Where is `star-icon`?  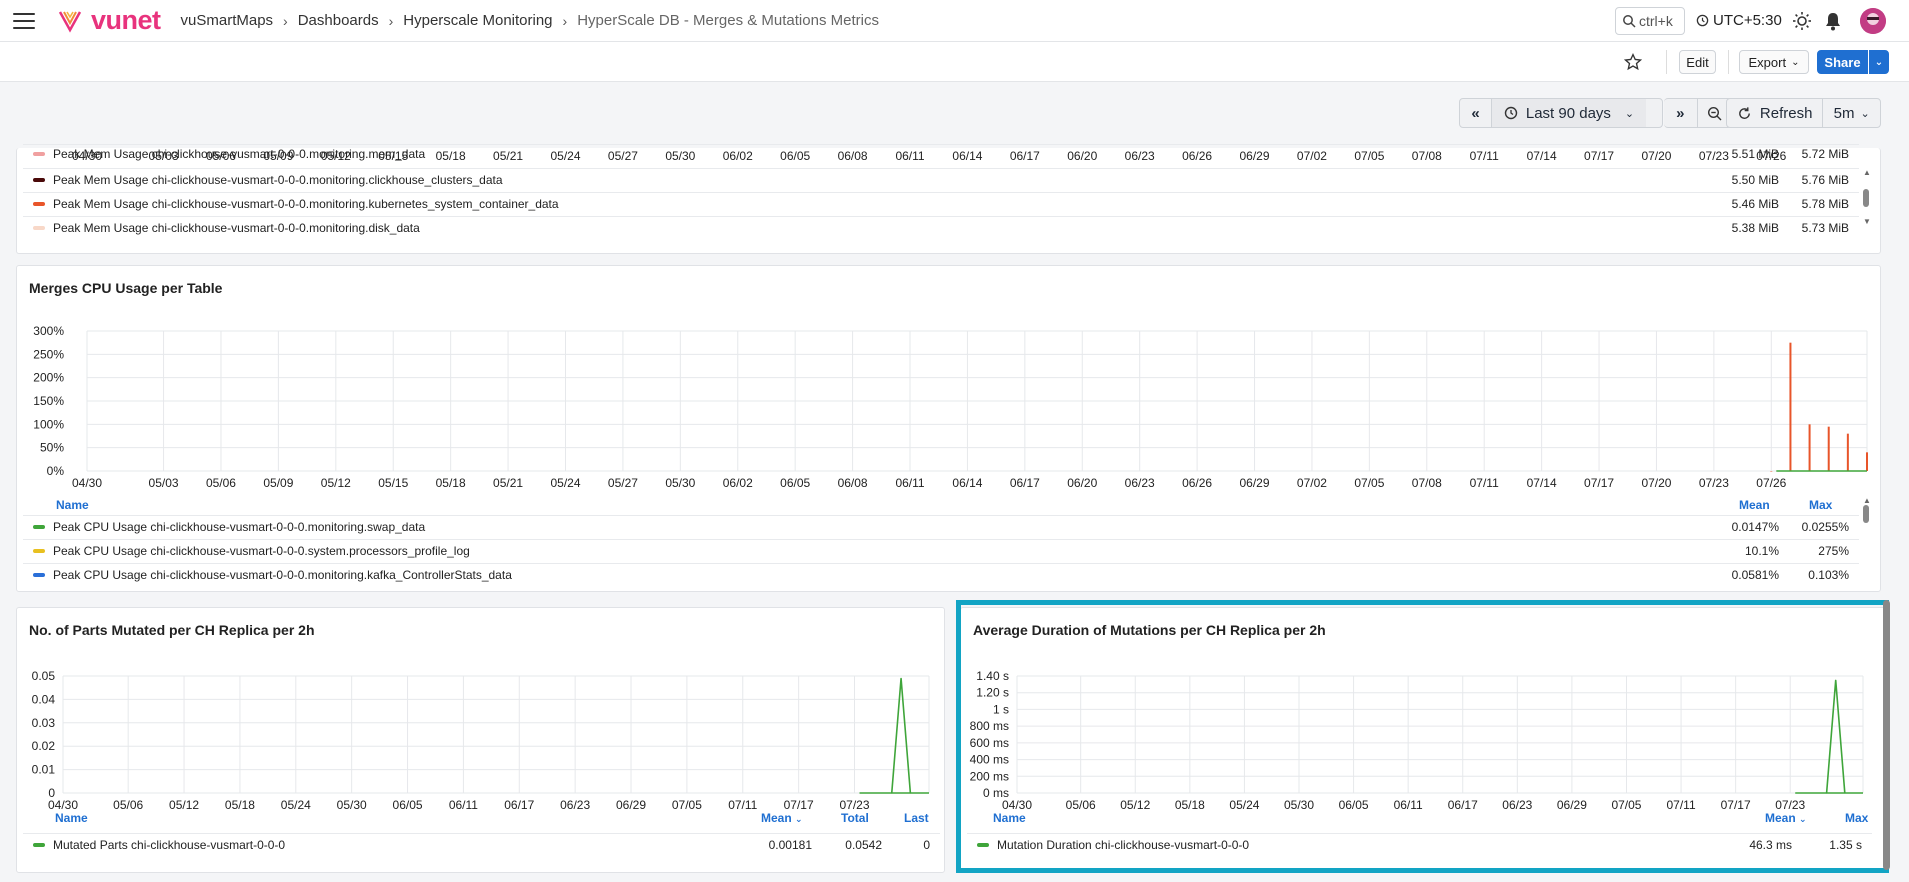
star-icon is located at coordinates (1633, 62).